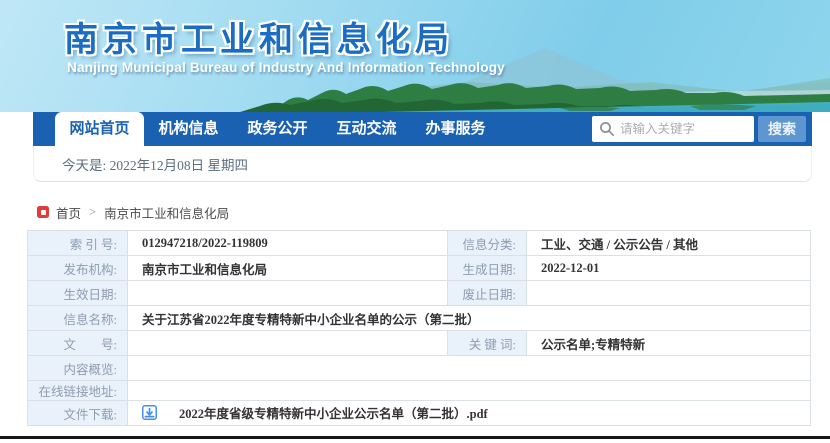 The image size is (830, 443). I want to click on field-value-online-link, so click(469, 390).